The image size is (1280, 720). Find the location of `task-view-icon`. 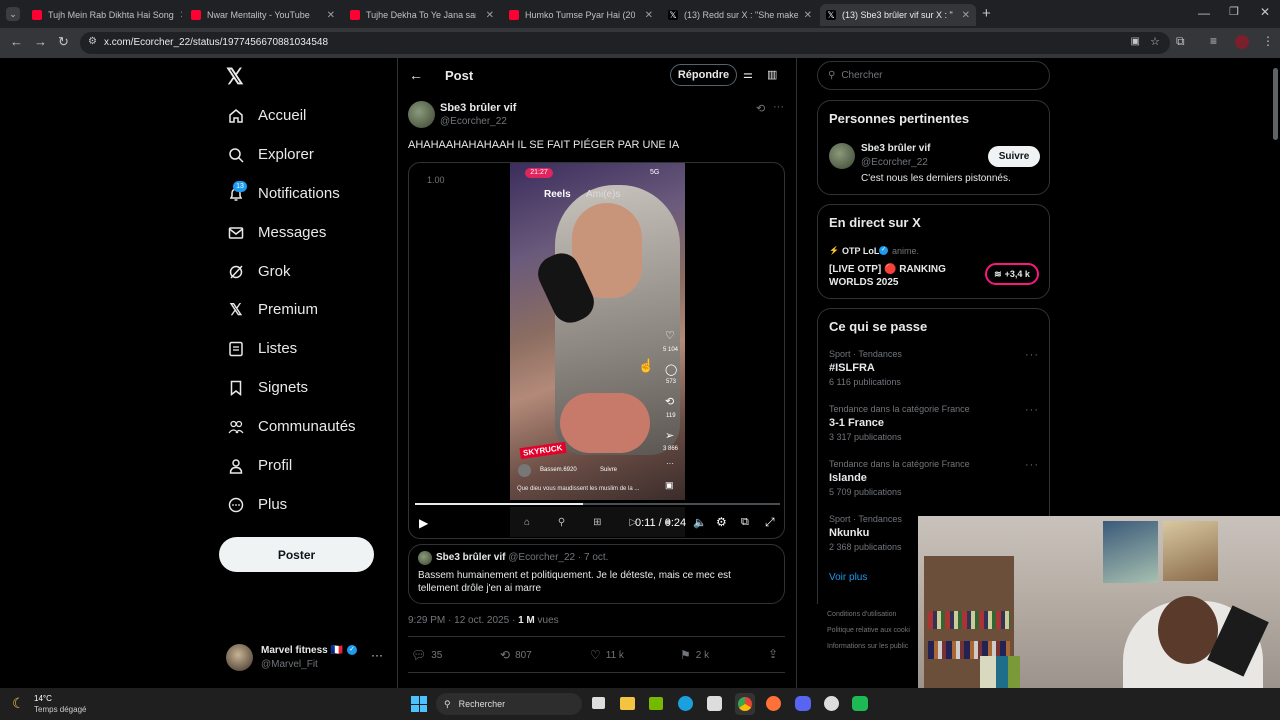

task-view-icon is located at coordinates (598, 703).